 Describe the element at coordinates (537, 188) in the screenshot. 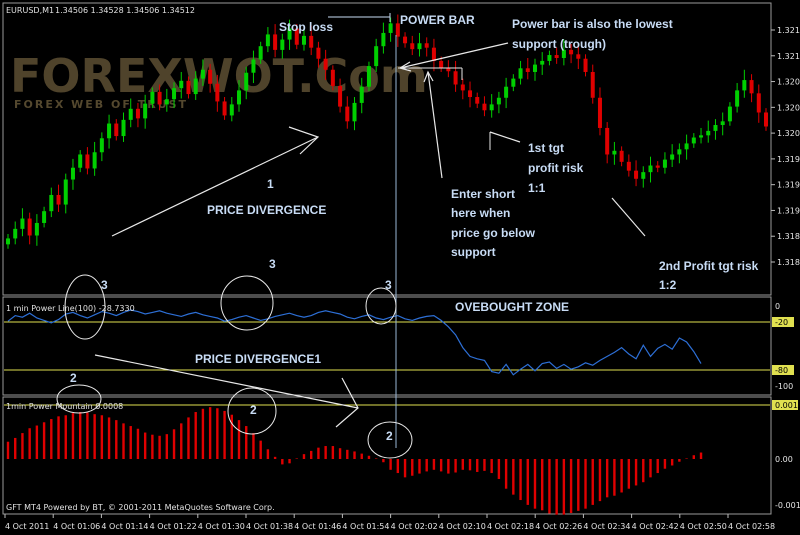

I see `first-target-label-3: 1:1` at that location.